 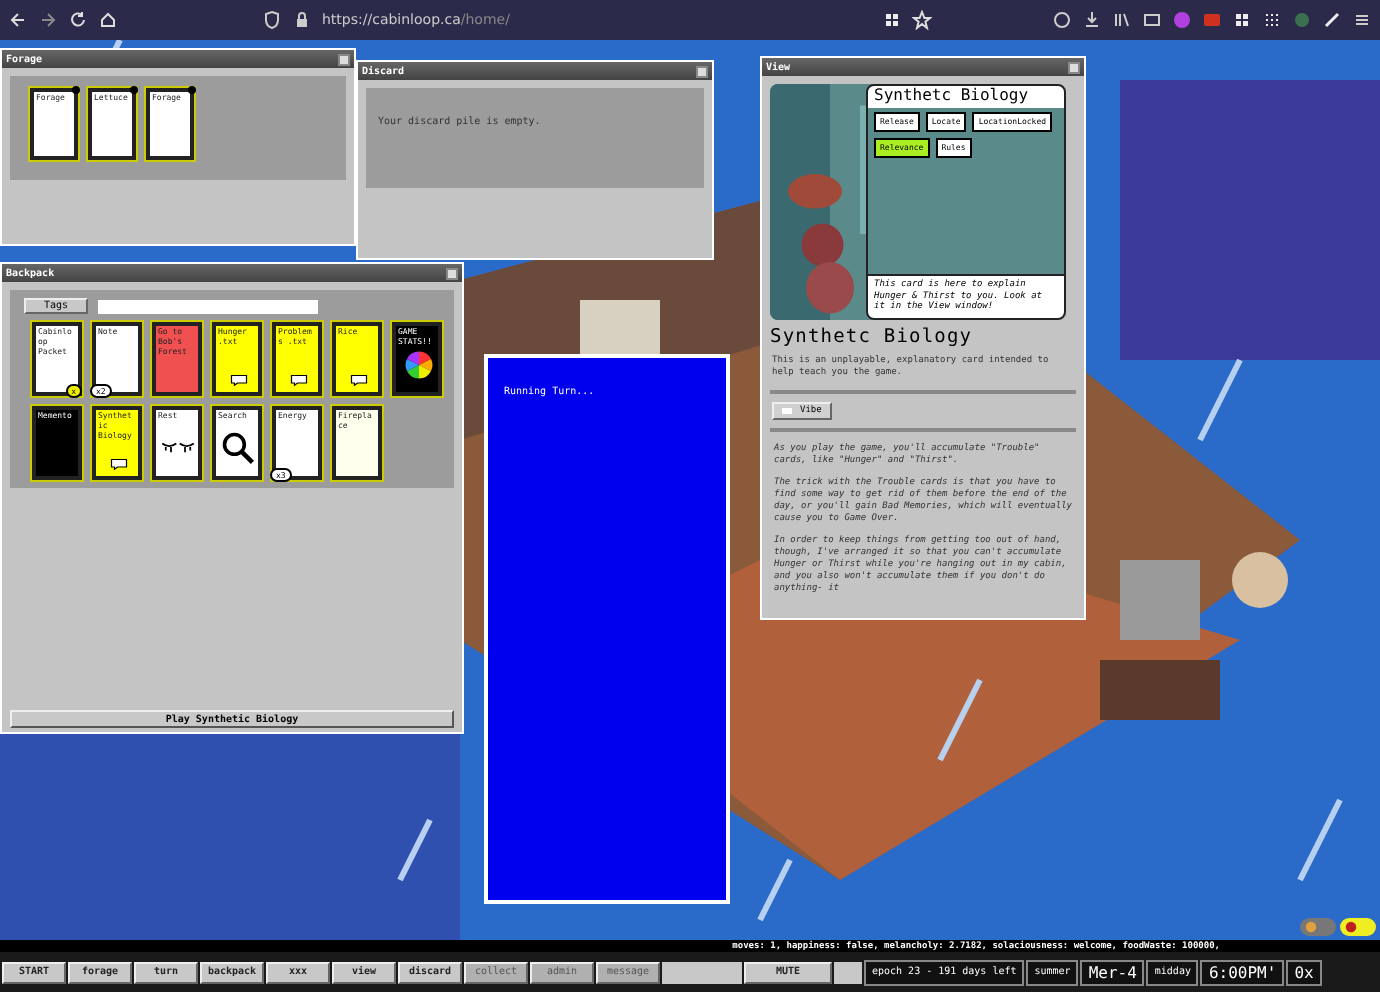 I want to click on home-icon, so click(x=108, y=20).